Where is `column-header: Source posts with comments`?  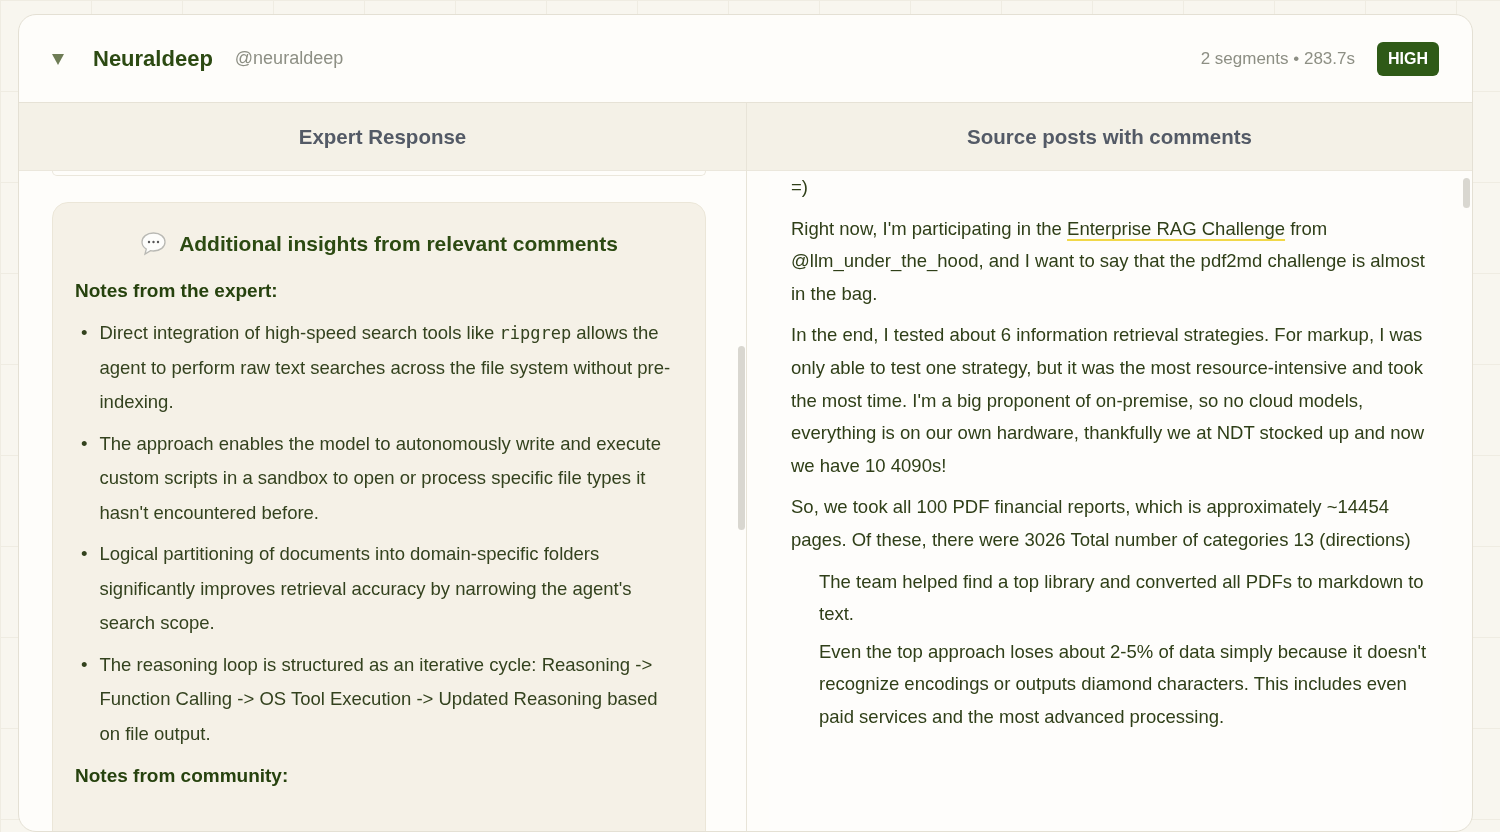 column-header: Source posts with comments is located at coordinates (1109, 137).